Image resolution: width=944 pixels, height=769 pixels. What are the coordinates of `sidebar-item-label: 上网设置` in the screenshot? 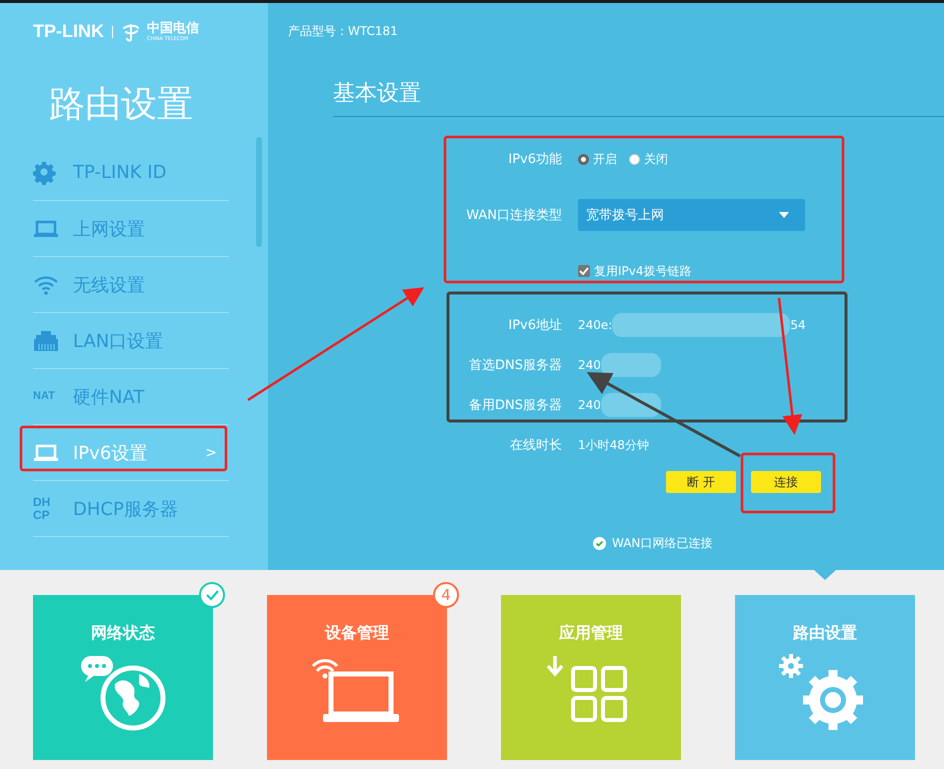 It's located at (109, 229).